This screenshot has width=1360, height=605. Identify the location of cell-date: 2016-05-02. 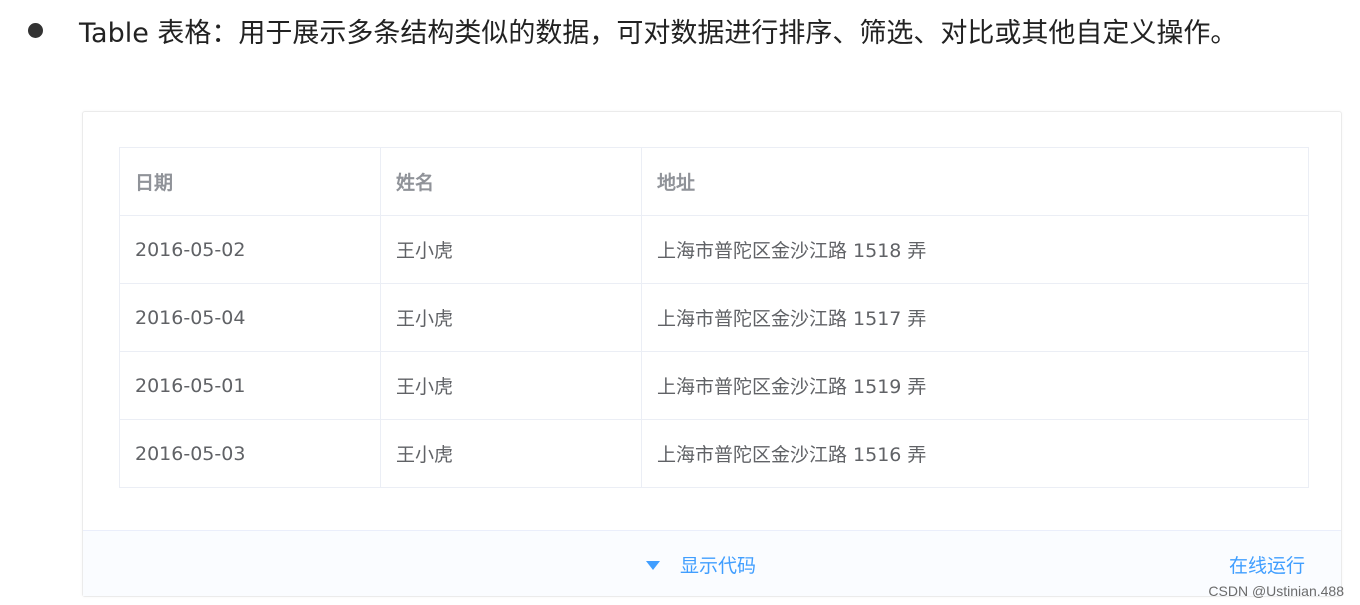
(250, 249).